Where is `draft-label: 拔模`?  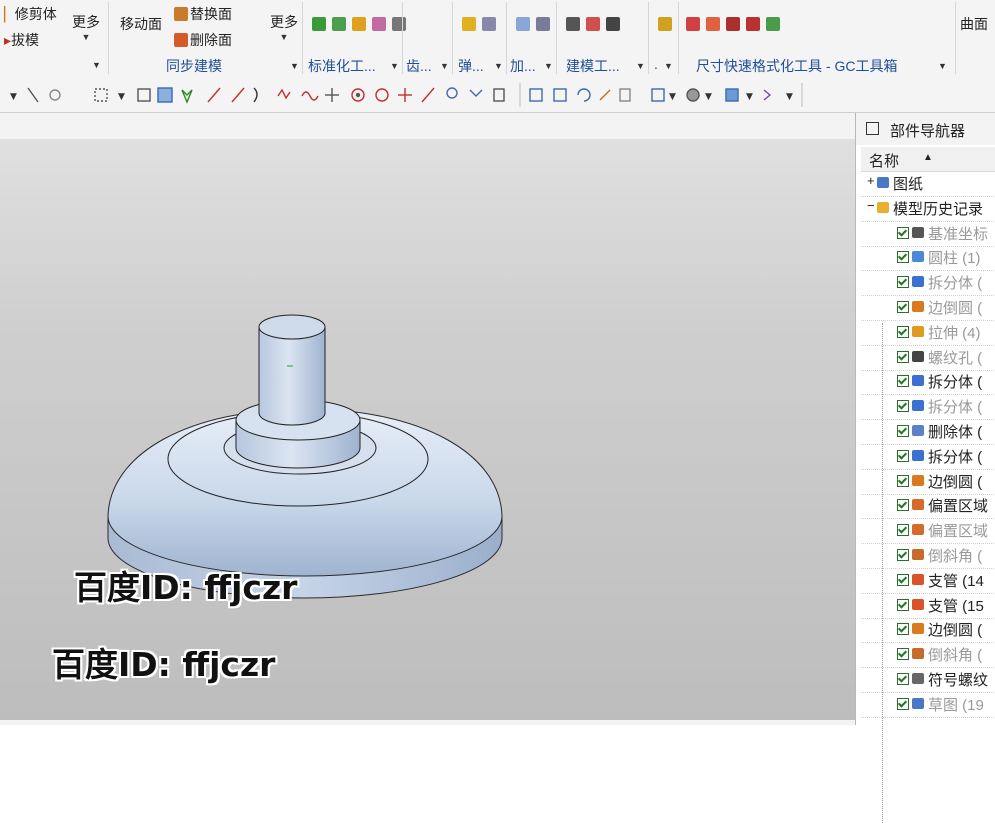
draft-label: 拔模 is located at coordinates (25, 40).